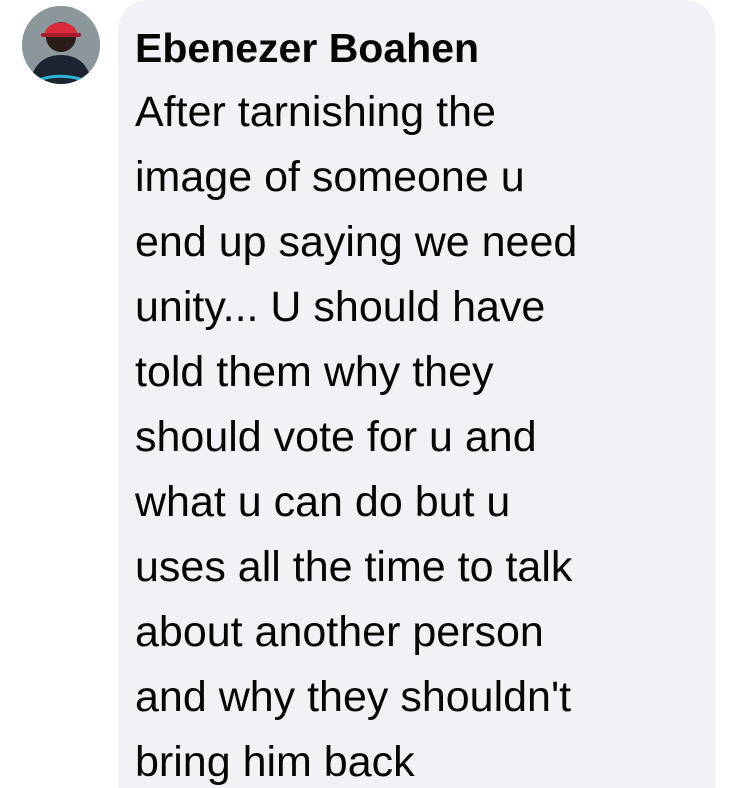 This screenshot has height=788, width=733. What do you see at coordinates (353, 697) in the screenshot?
I see `comment-text-line: and why they shouldn't` at bounding box center [353, 697].